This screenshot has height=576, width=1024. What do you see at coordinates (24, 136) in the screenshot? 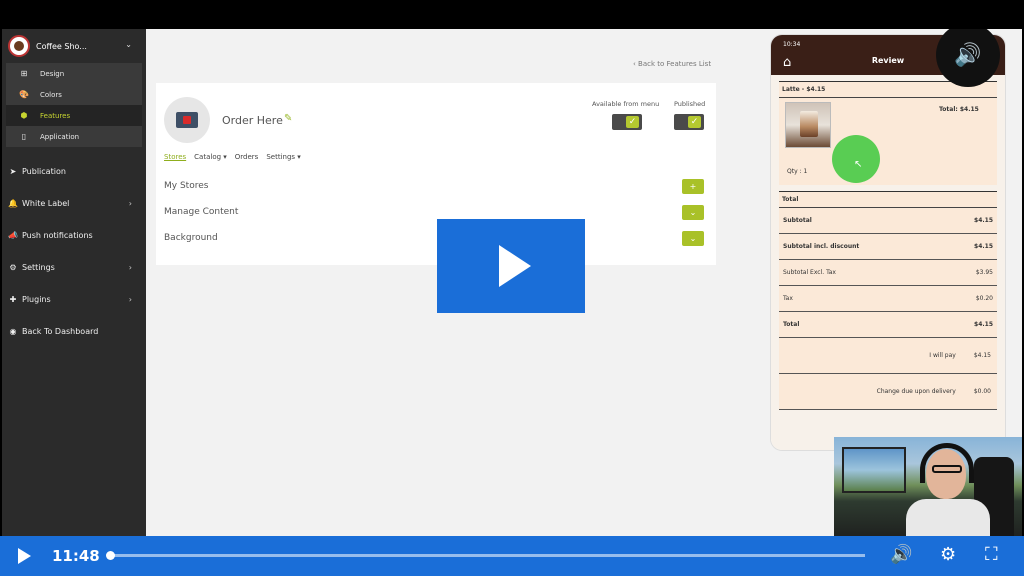
I see `mobile-icon: ▯` at bounding box center [24, 136].